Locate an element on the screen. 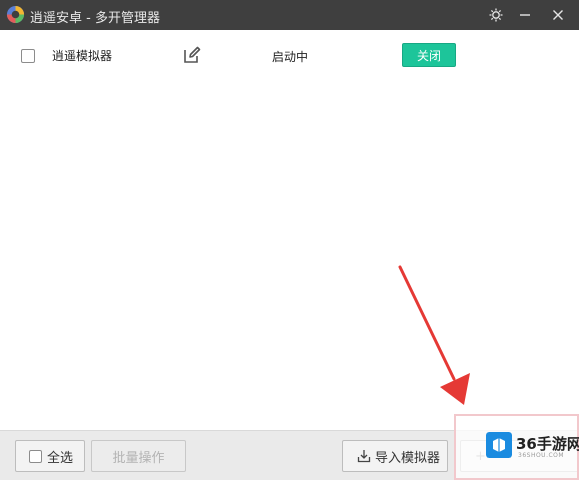 Image resolution: width=579 pixels, height=480 pixels. app-logo-icon is located at coordinates (15, 14).